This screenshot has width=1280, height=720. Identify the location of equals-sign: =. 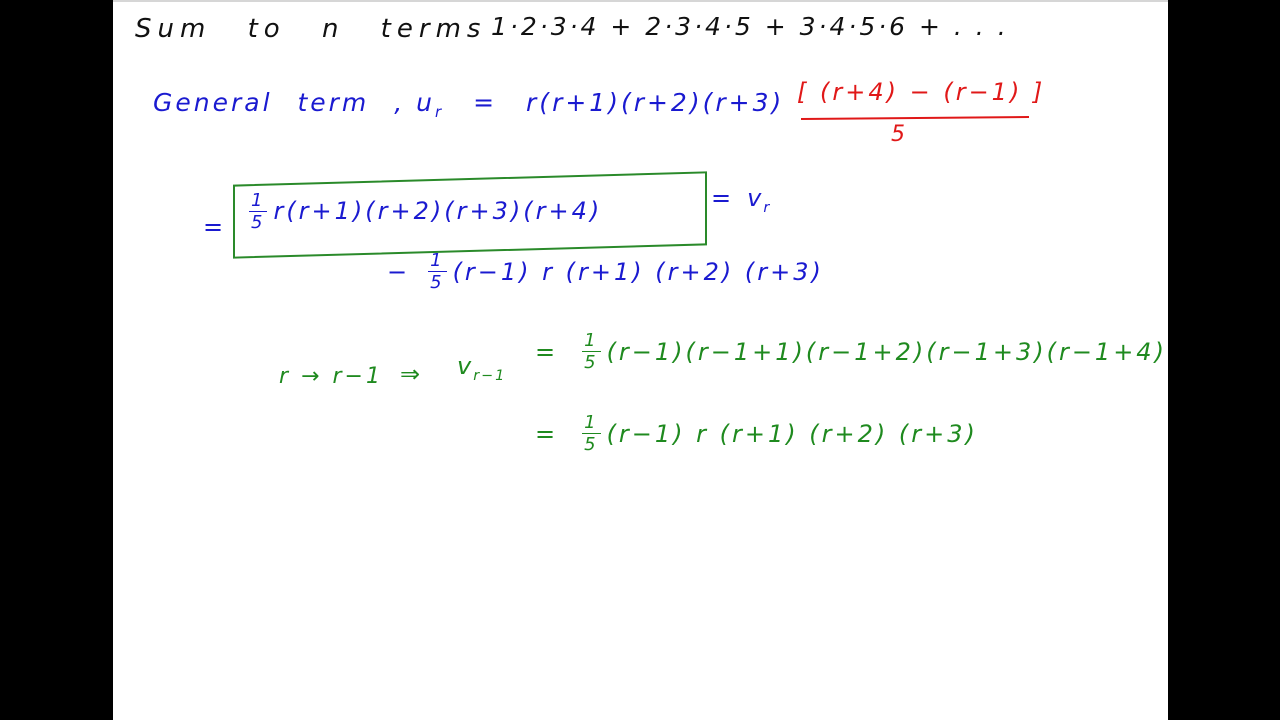
(485, 102).